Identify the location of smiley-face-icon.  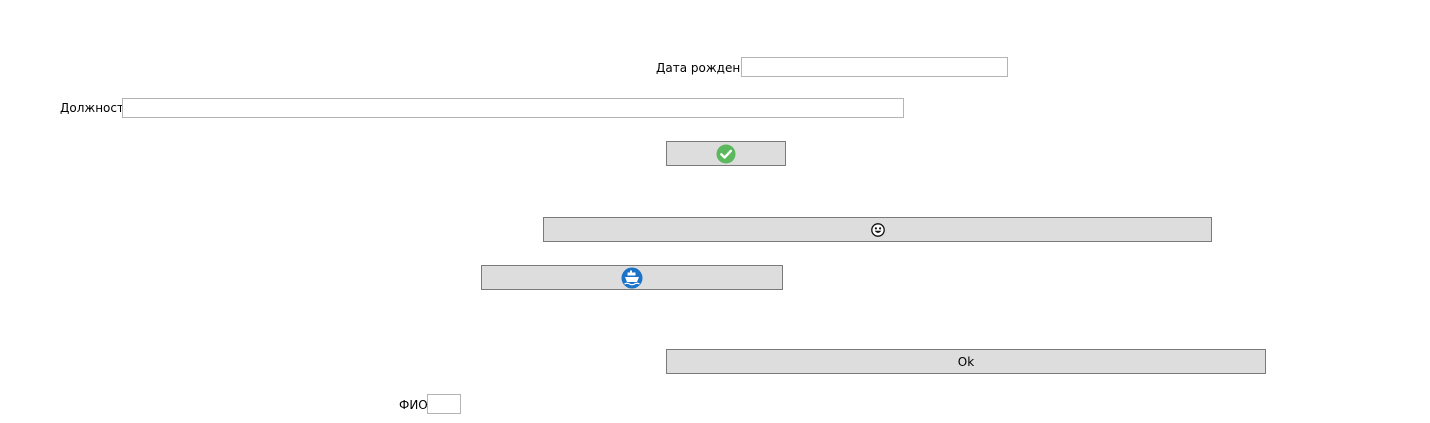
(877, 229).